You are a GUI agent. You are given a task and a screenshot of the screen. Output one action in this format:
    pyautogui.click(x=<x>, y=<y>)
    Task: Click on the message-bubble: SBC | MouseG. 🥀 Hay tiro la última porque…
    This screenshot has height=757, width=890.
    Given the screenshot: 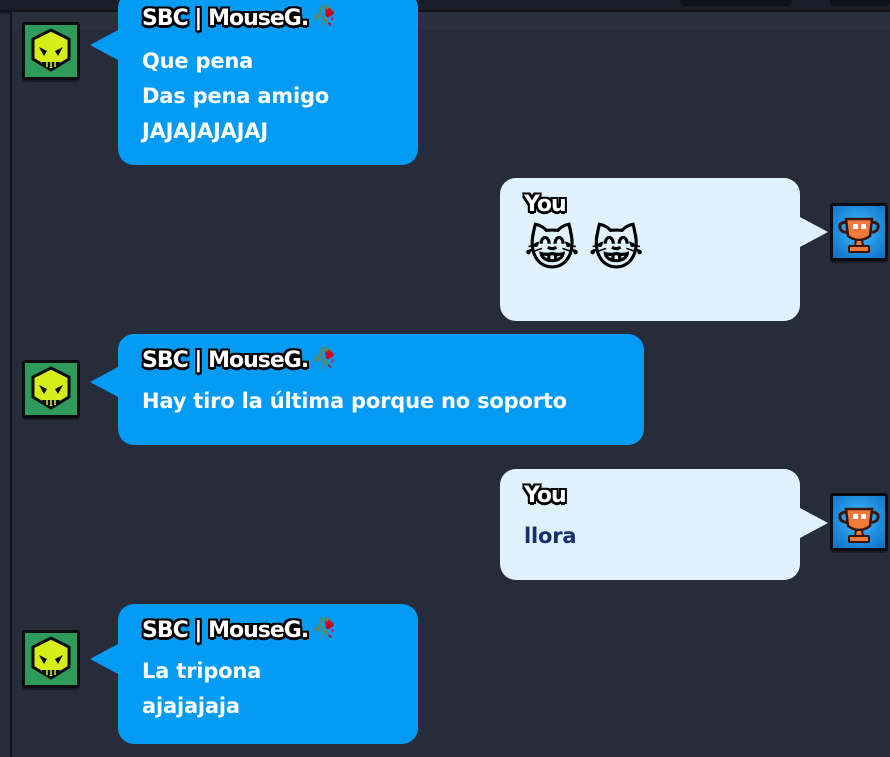 What is the action you would take?
    pyautogui.click(x=381, y=389)
    